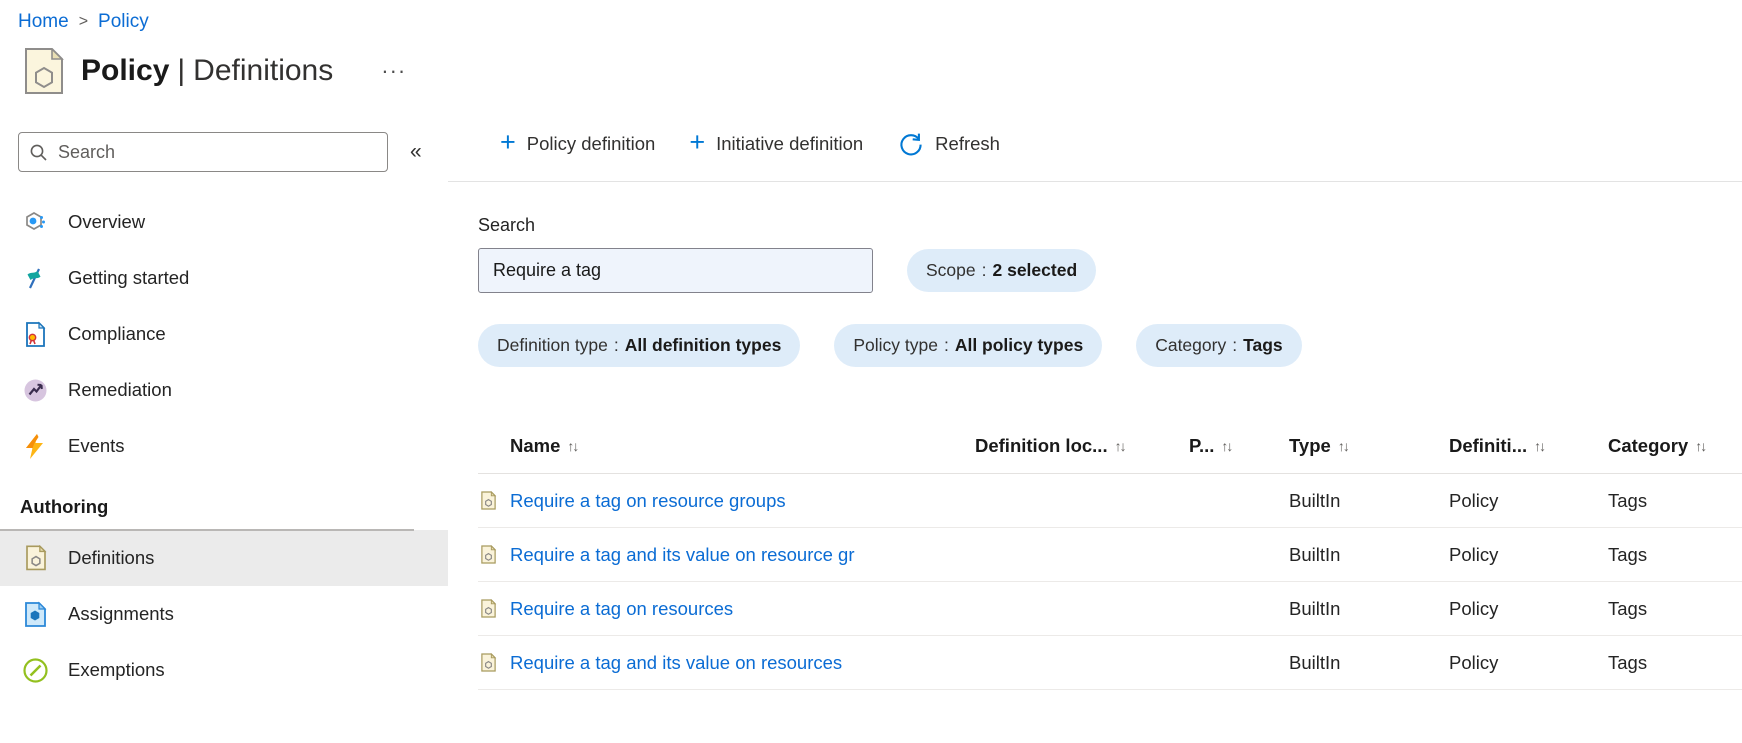  I want to click on sidebar-search-input, so click(208, 152).